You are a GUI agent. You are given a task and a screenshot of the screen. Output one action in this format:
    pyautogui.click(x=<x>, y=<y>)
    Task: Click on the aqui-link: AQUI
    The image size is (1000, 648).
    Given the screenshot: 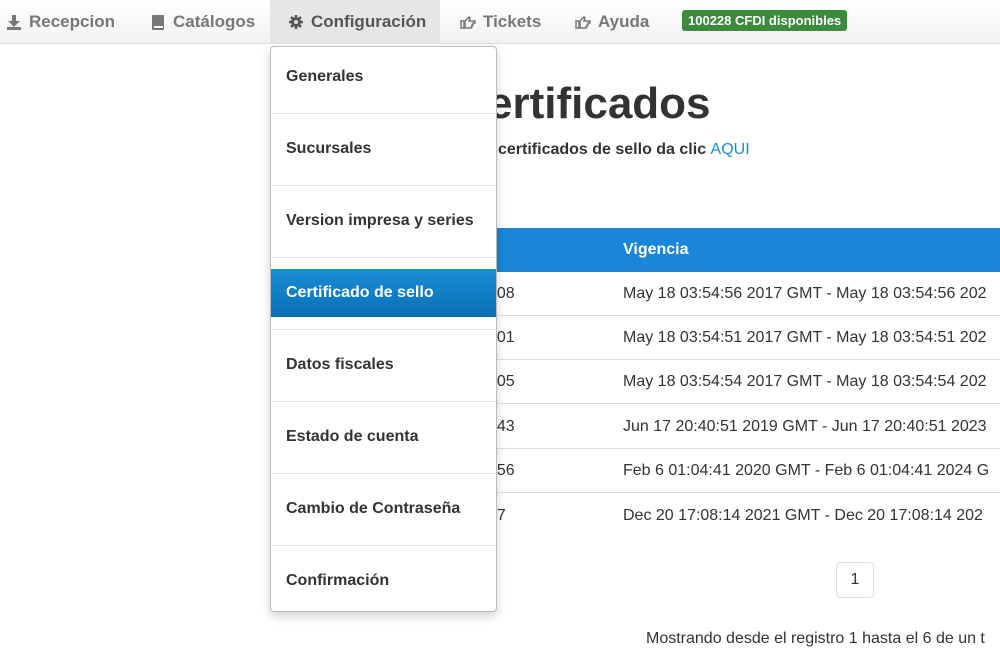 What is the action you would take?
    pyautogui.click(x=730, y=149)
    